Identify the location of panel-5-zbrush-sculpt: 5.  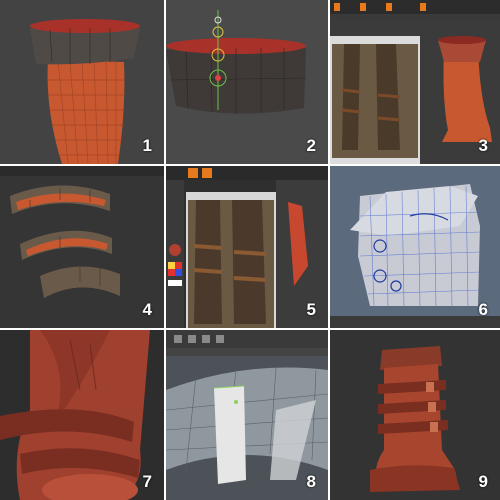
(247, 247).